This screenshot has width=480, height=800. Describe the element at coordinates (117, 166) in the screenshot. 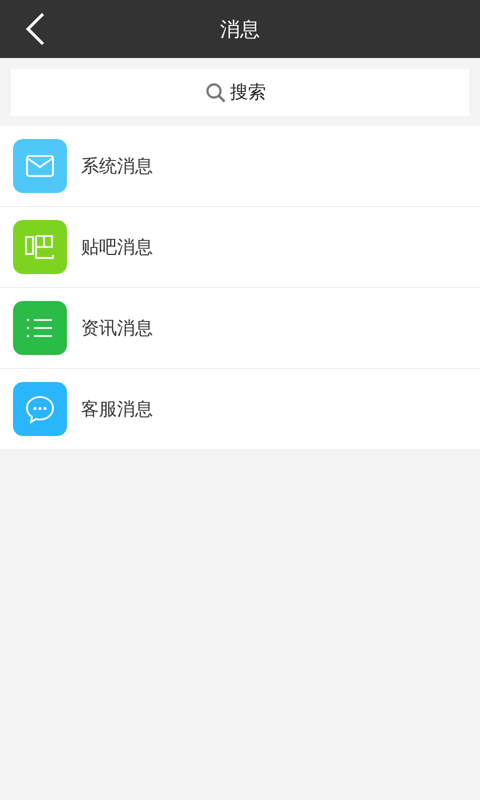

I see `category-label: 系统消息` at that location.